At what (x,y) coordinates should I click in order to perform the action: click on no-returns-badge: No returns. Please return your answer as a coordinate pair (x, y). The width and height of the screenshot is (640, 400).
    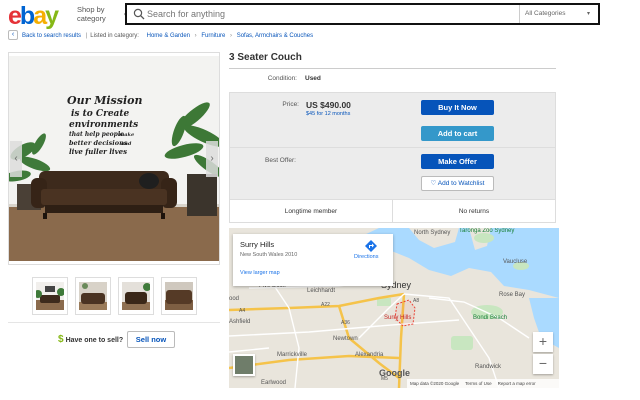
    Looking at the image, I should click on (474, 211).